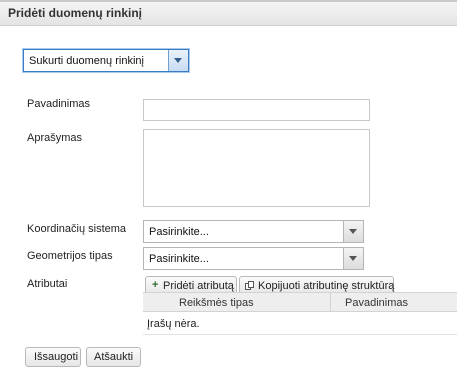  Describe the element at coordinates (55, 138) in the screenshot. I see `description-label: Aprašymas` at that location.